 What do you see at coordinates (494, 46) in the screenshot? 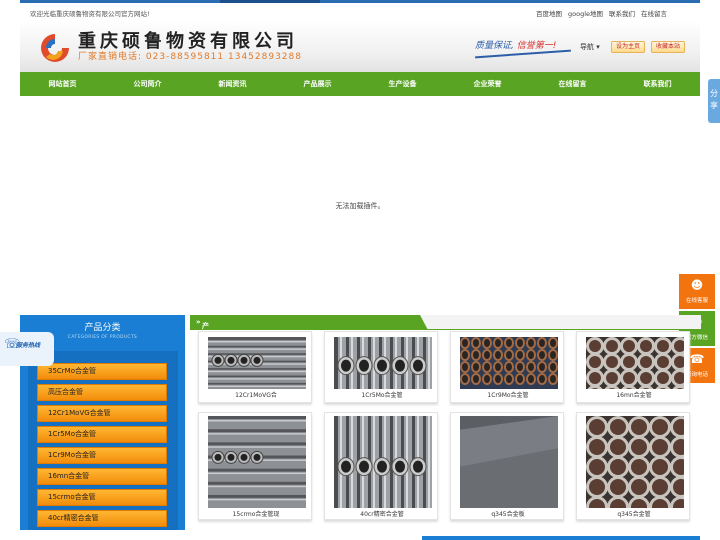
I see `slogan-quality: 质量保证,` at bounding box center [494, 46].